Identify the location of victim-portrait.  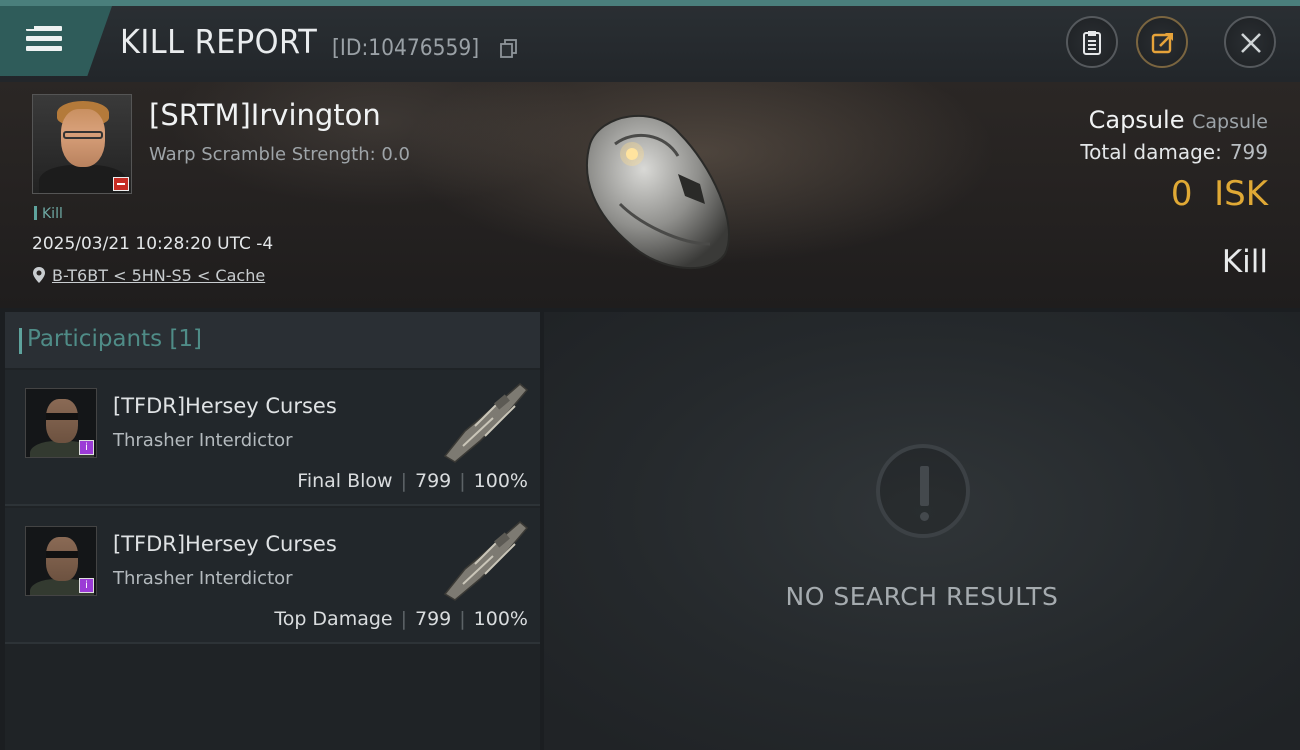
(82, 144).